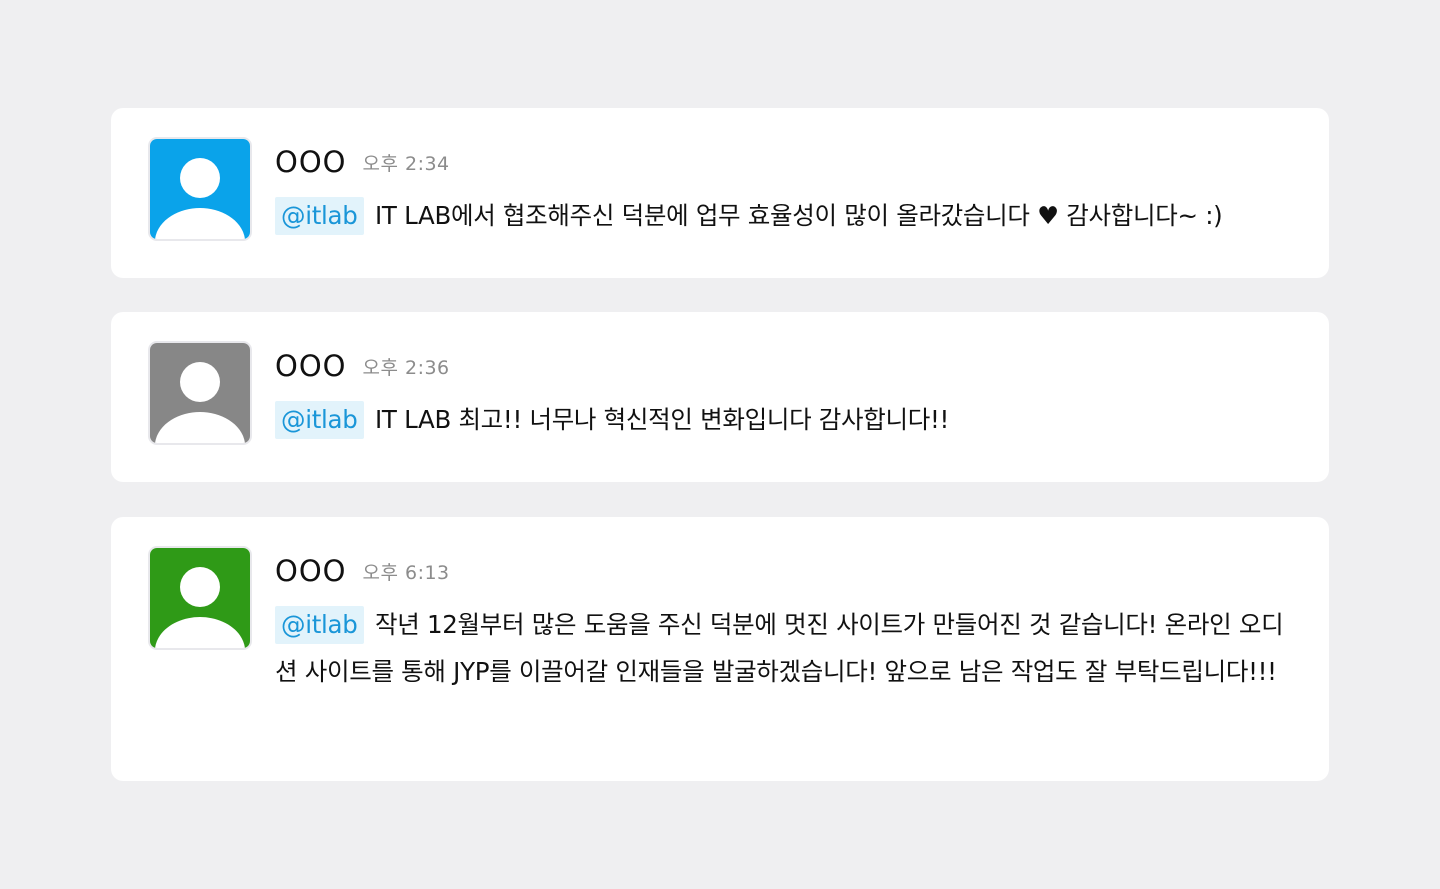  Describe the element at coordinates (406, 163) in the screenshot. I see `timestamp: 오후 2:34` at that location.